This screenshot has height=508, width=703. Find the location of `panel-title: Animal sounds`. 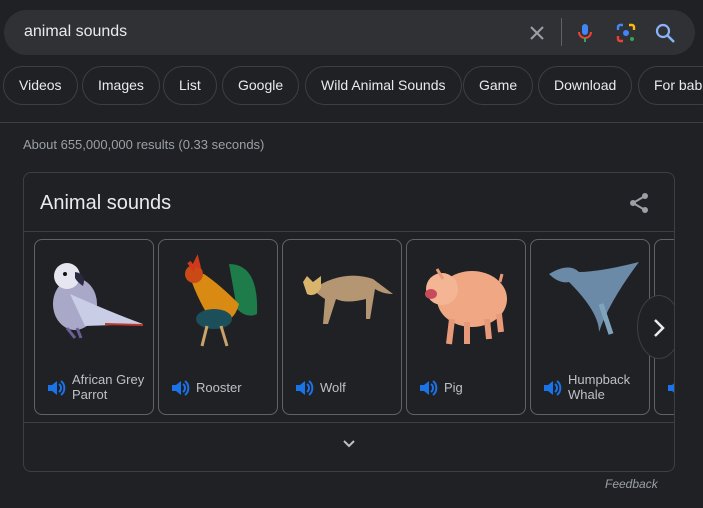

panel-title: Animal sounds is located at coordinates (106, 203).